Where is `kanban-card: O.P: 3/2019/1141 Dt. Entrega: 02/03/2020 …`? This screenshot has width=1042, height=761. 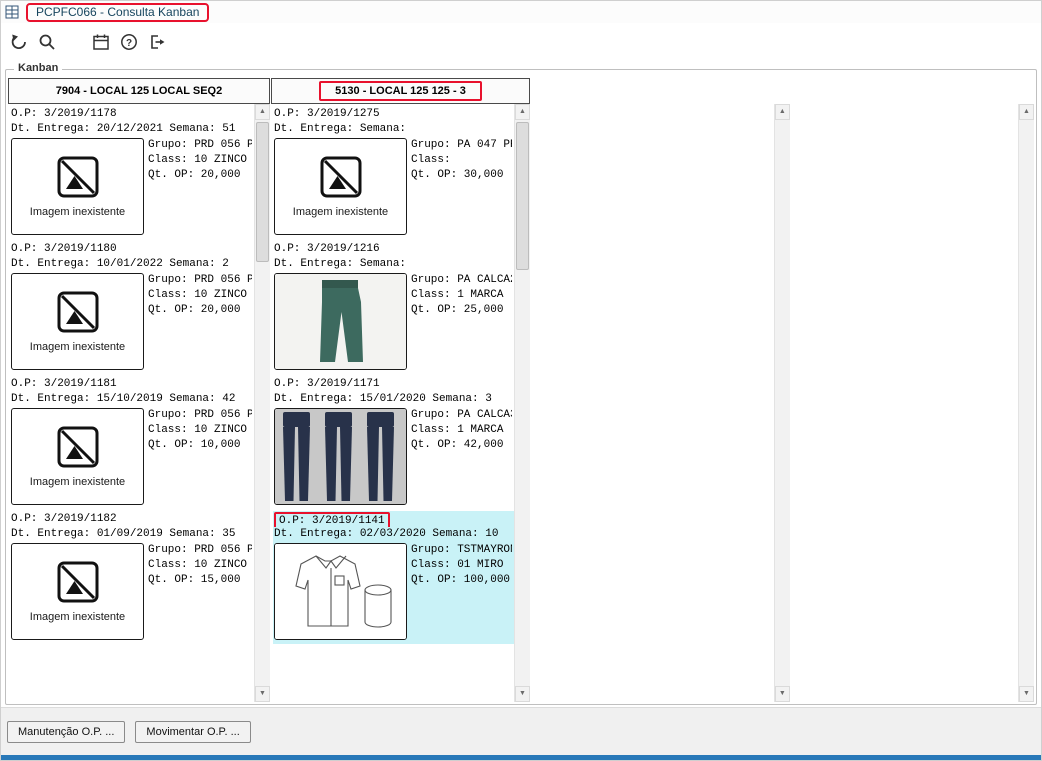
kanban-card: O.P: 3/2019/1141 Dt. Entrega: 02/03/2020 … is located at coordinates (393, 577).